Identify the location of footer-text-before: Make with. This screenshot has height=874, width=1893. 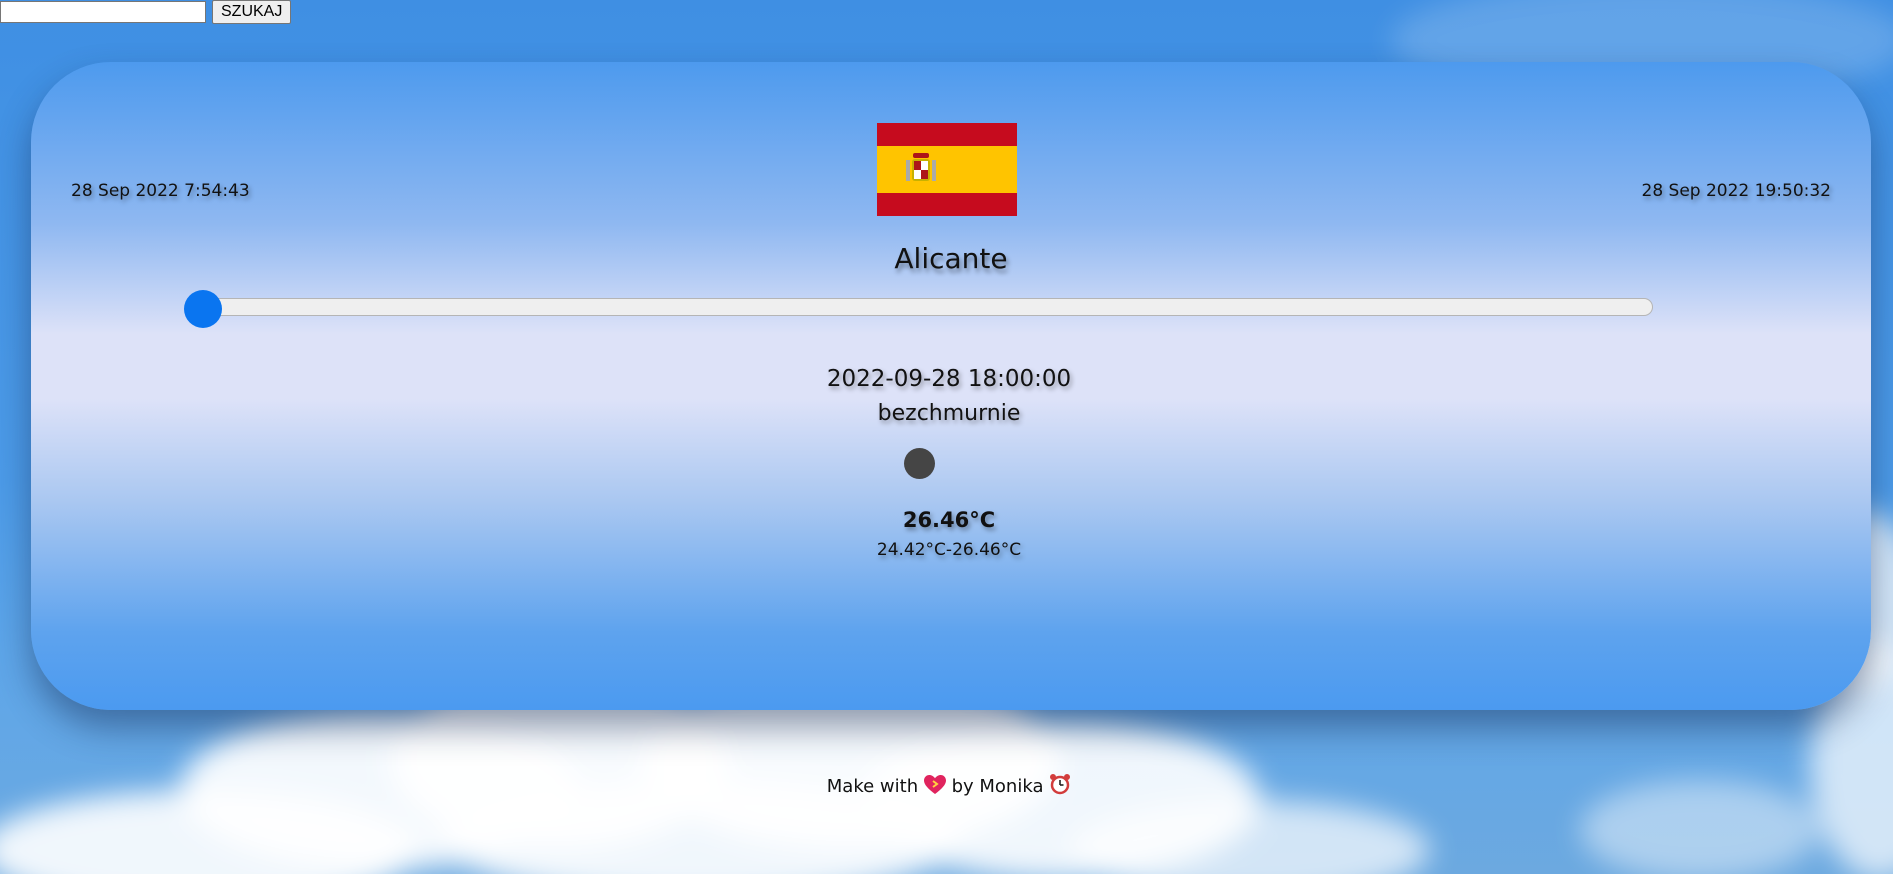
(872, 786).